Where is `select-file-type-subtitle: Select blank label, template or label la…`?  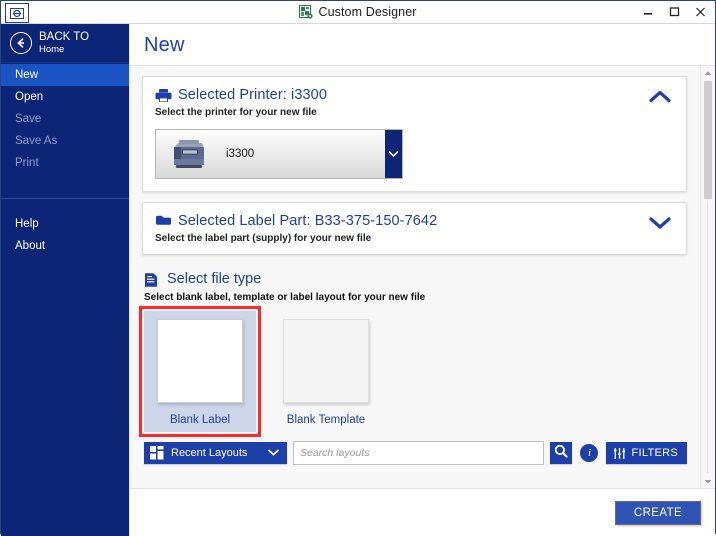 select-file-type-subtitle: Select blank label, template or label la… is located at coordinates (285, 297).